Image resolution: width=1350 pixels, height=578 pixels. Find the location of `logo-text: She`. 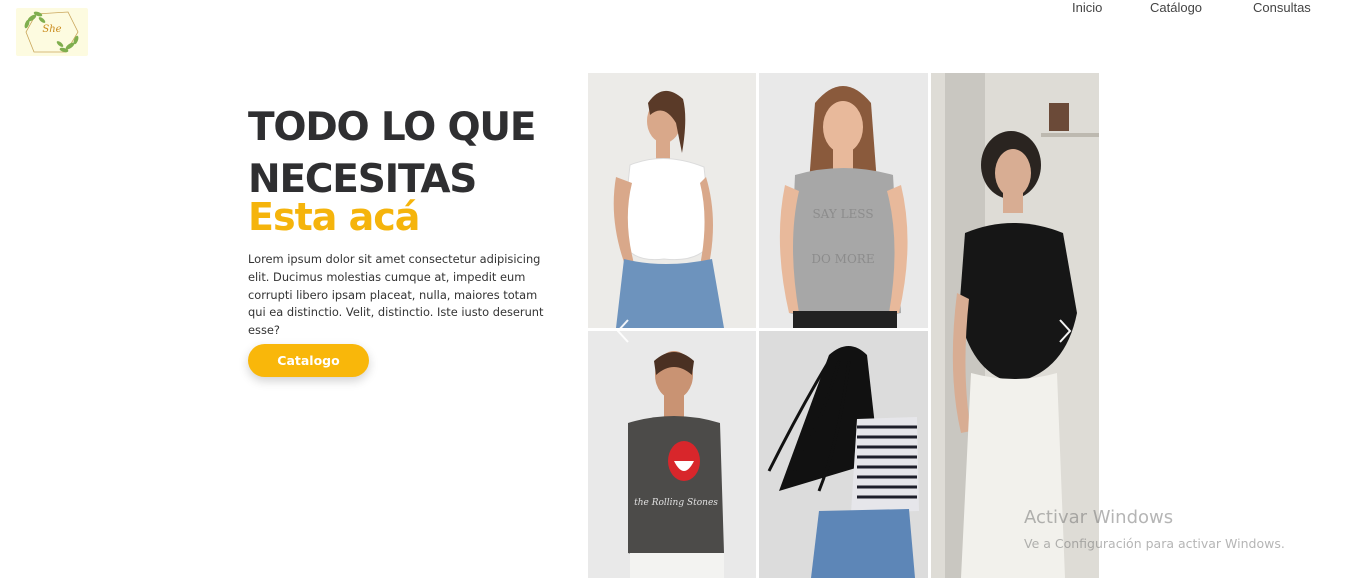

logo-text: She is located at coordinates (52, 29).